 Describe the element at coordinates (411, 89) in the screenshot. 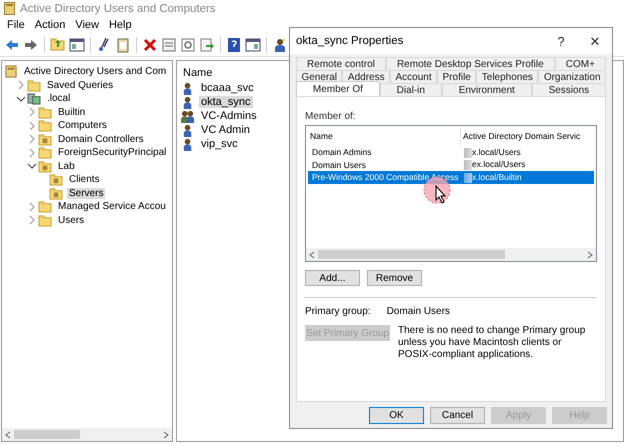

I see `tab: Dial-in` at that location.